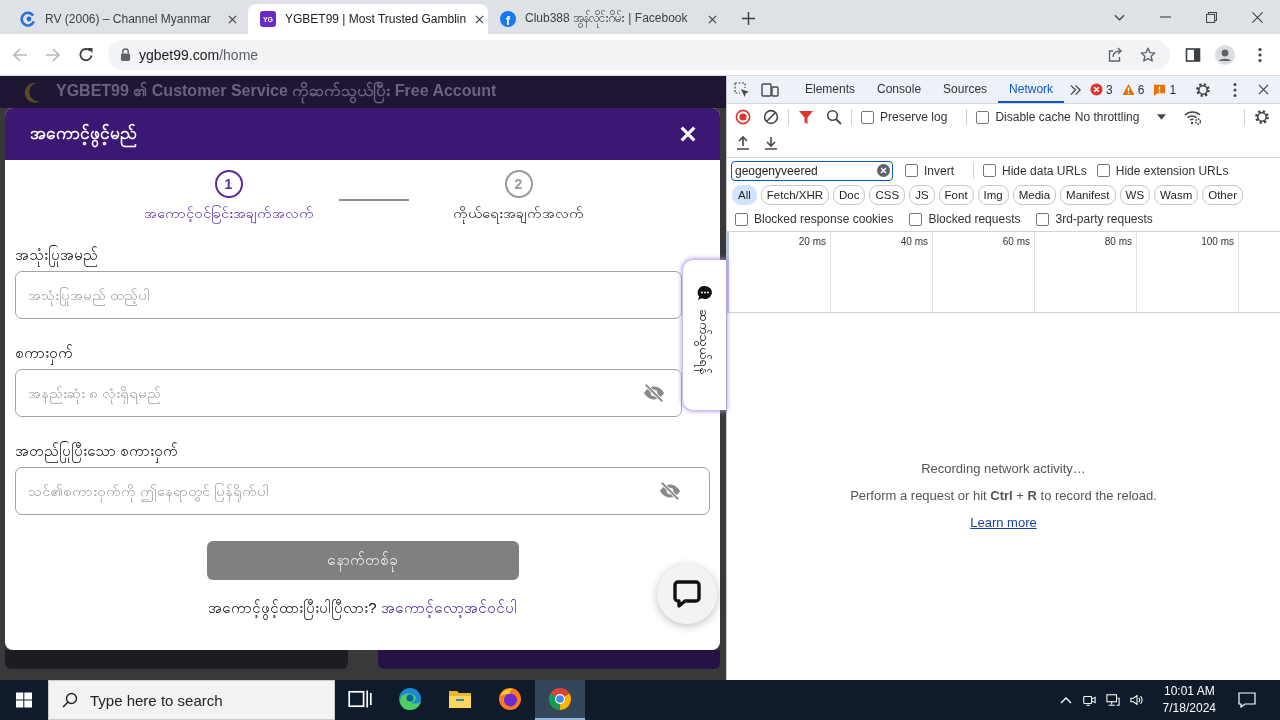 The image size is (1280, 720). I want to click on network-settings-icon, so click(1193, 117).